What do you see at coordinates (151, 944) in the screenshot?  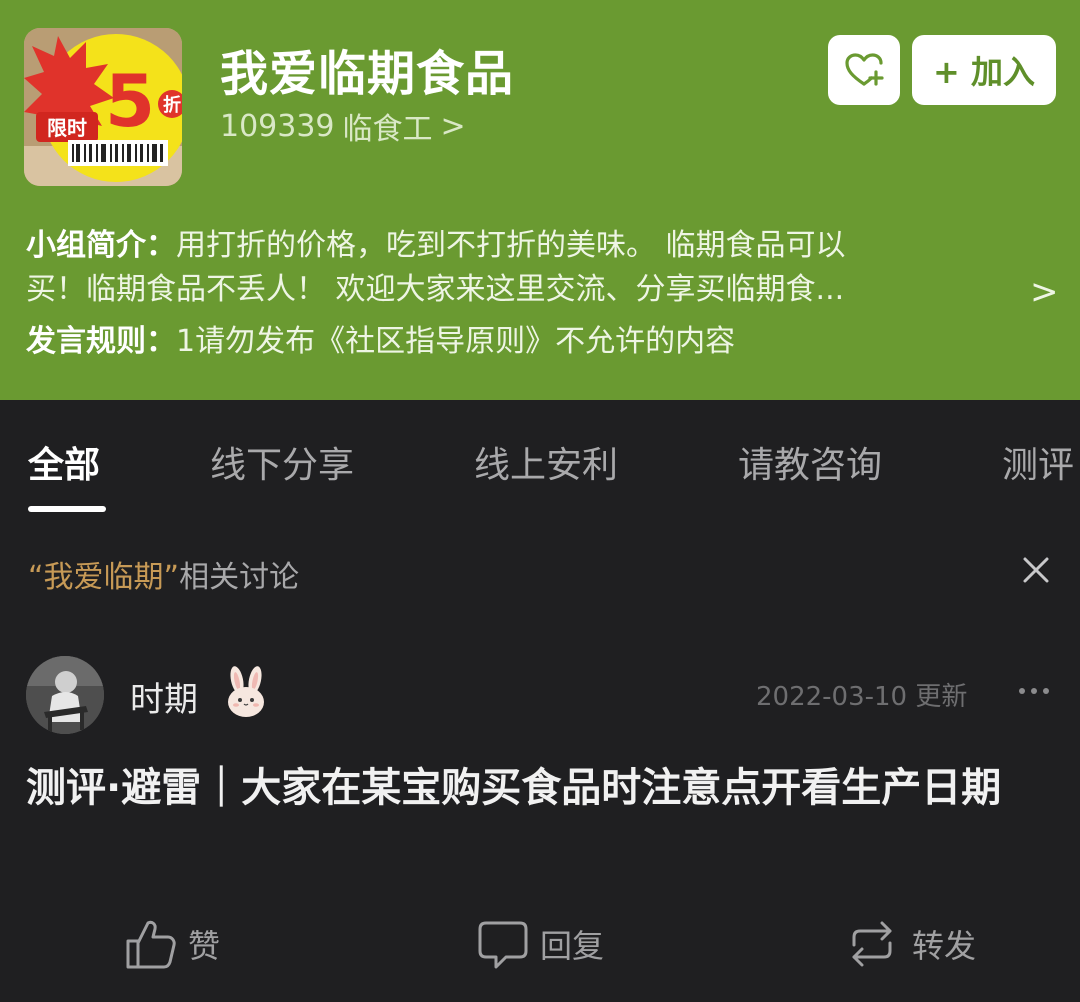 I see `thumbs-up-icon` at bounding box center [151, 944].